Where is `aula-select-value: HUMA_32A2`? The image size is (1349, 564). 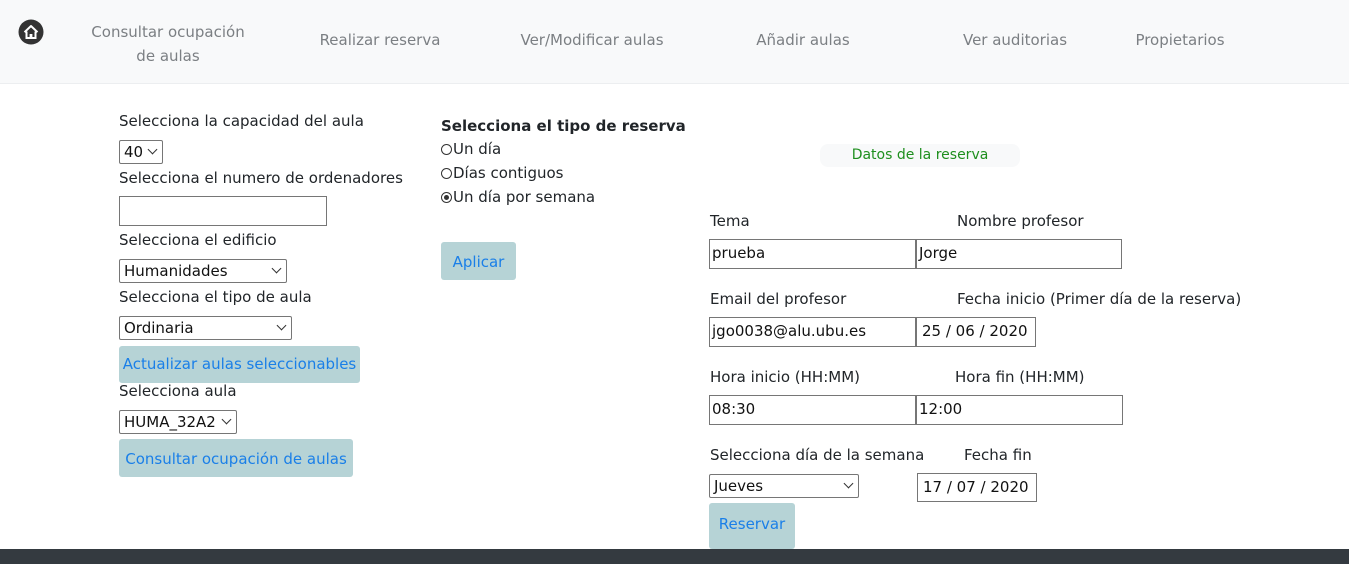
aula-select-value: HUMA_32A2 is located at coordinates (170, 422).